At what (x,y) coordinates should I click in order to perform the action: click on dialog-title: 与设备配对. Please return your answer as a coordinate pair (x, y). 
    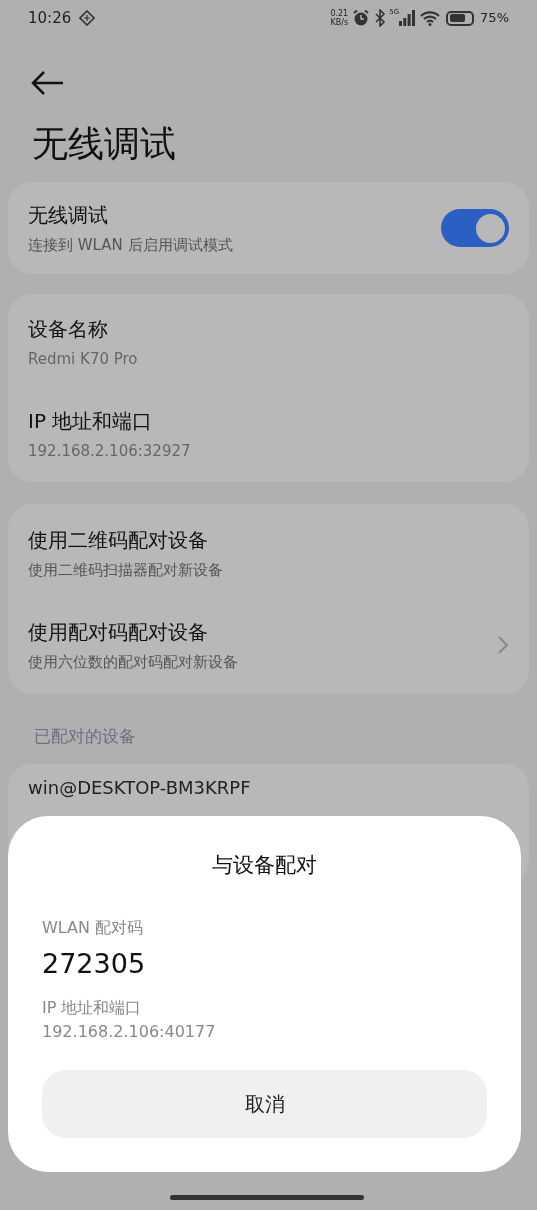
    Looking at the image, I should click on (264, 865).